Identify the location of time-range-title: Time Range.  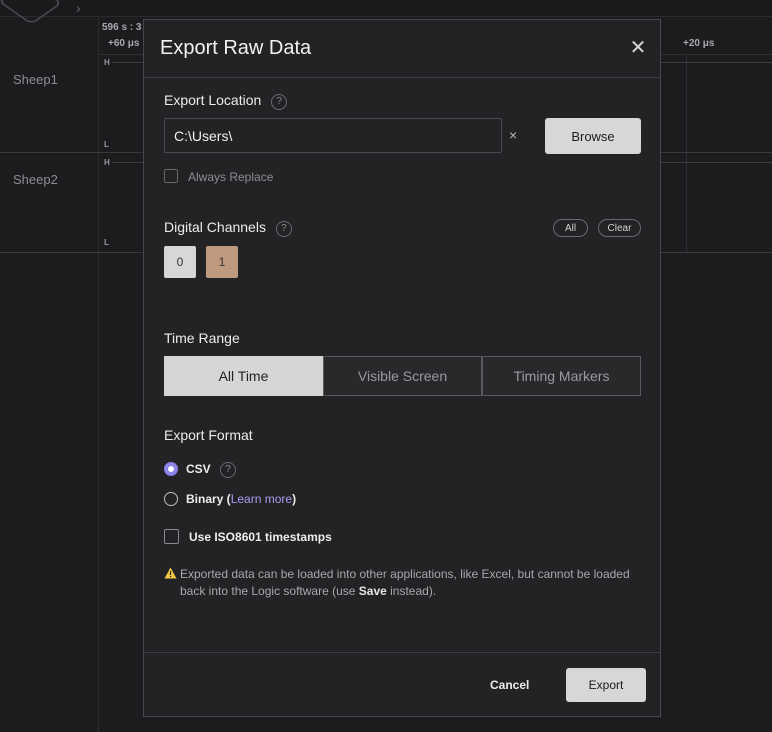
(202, 338).